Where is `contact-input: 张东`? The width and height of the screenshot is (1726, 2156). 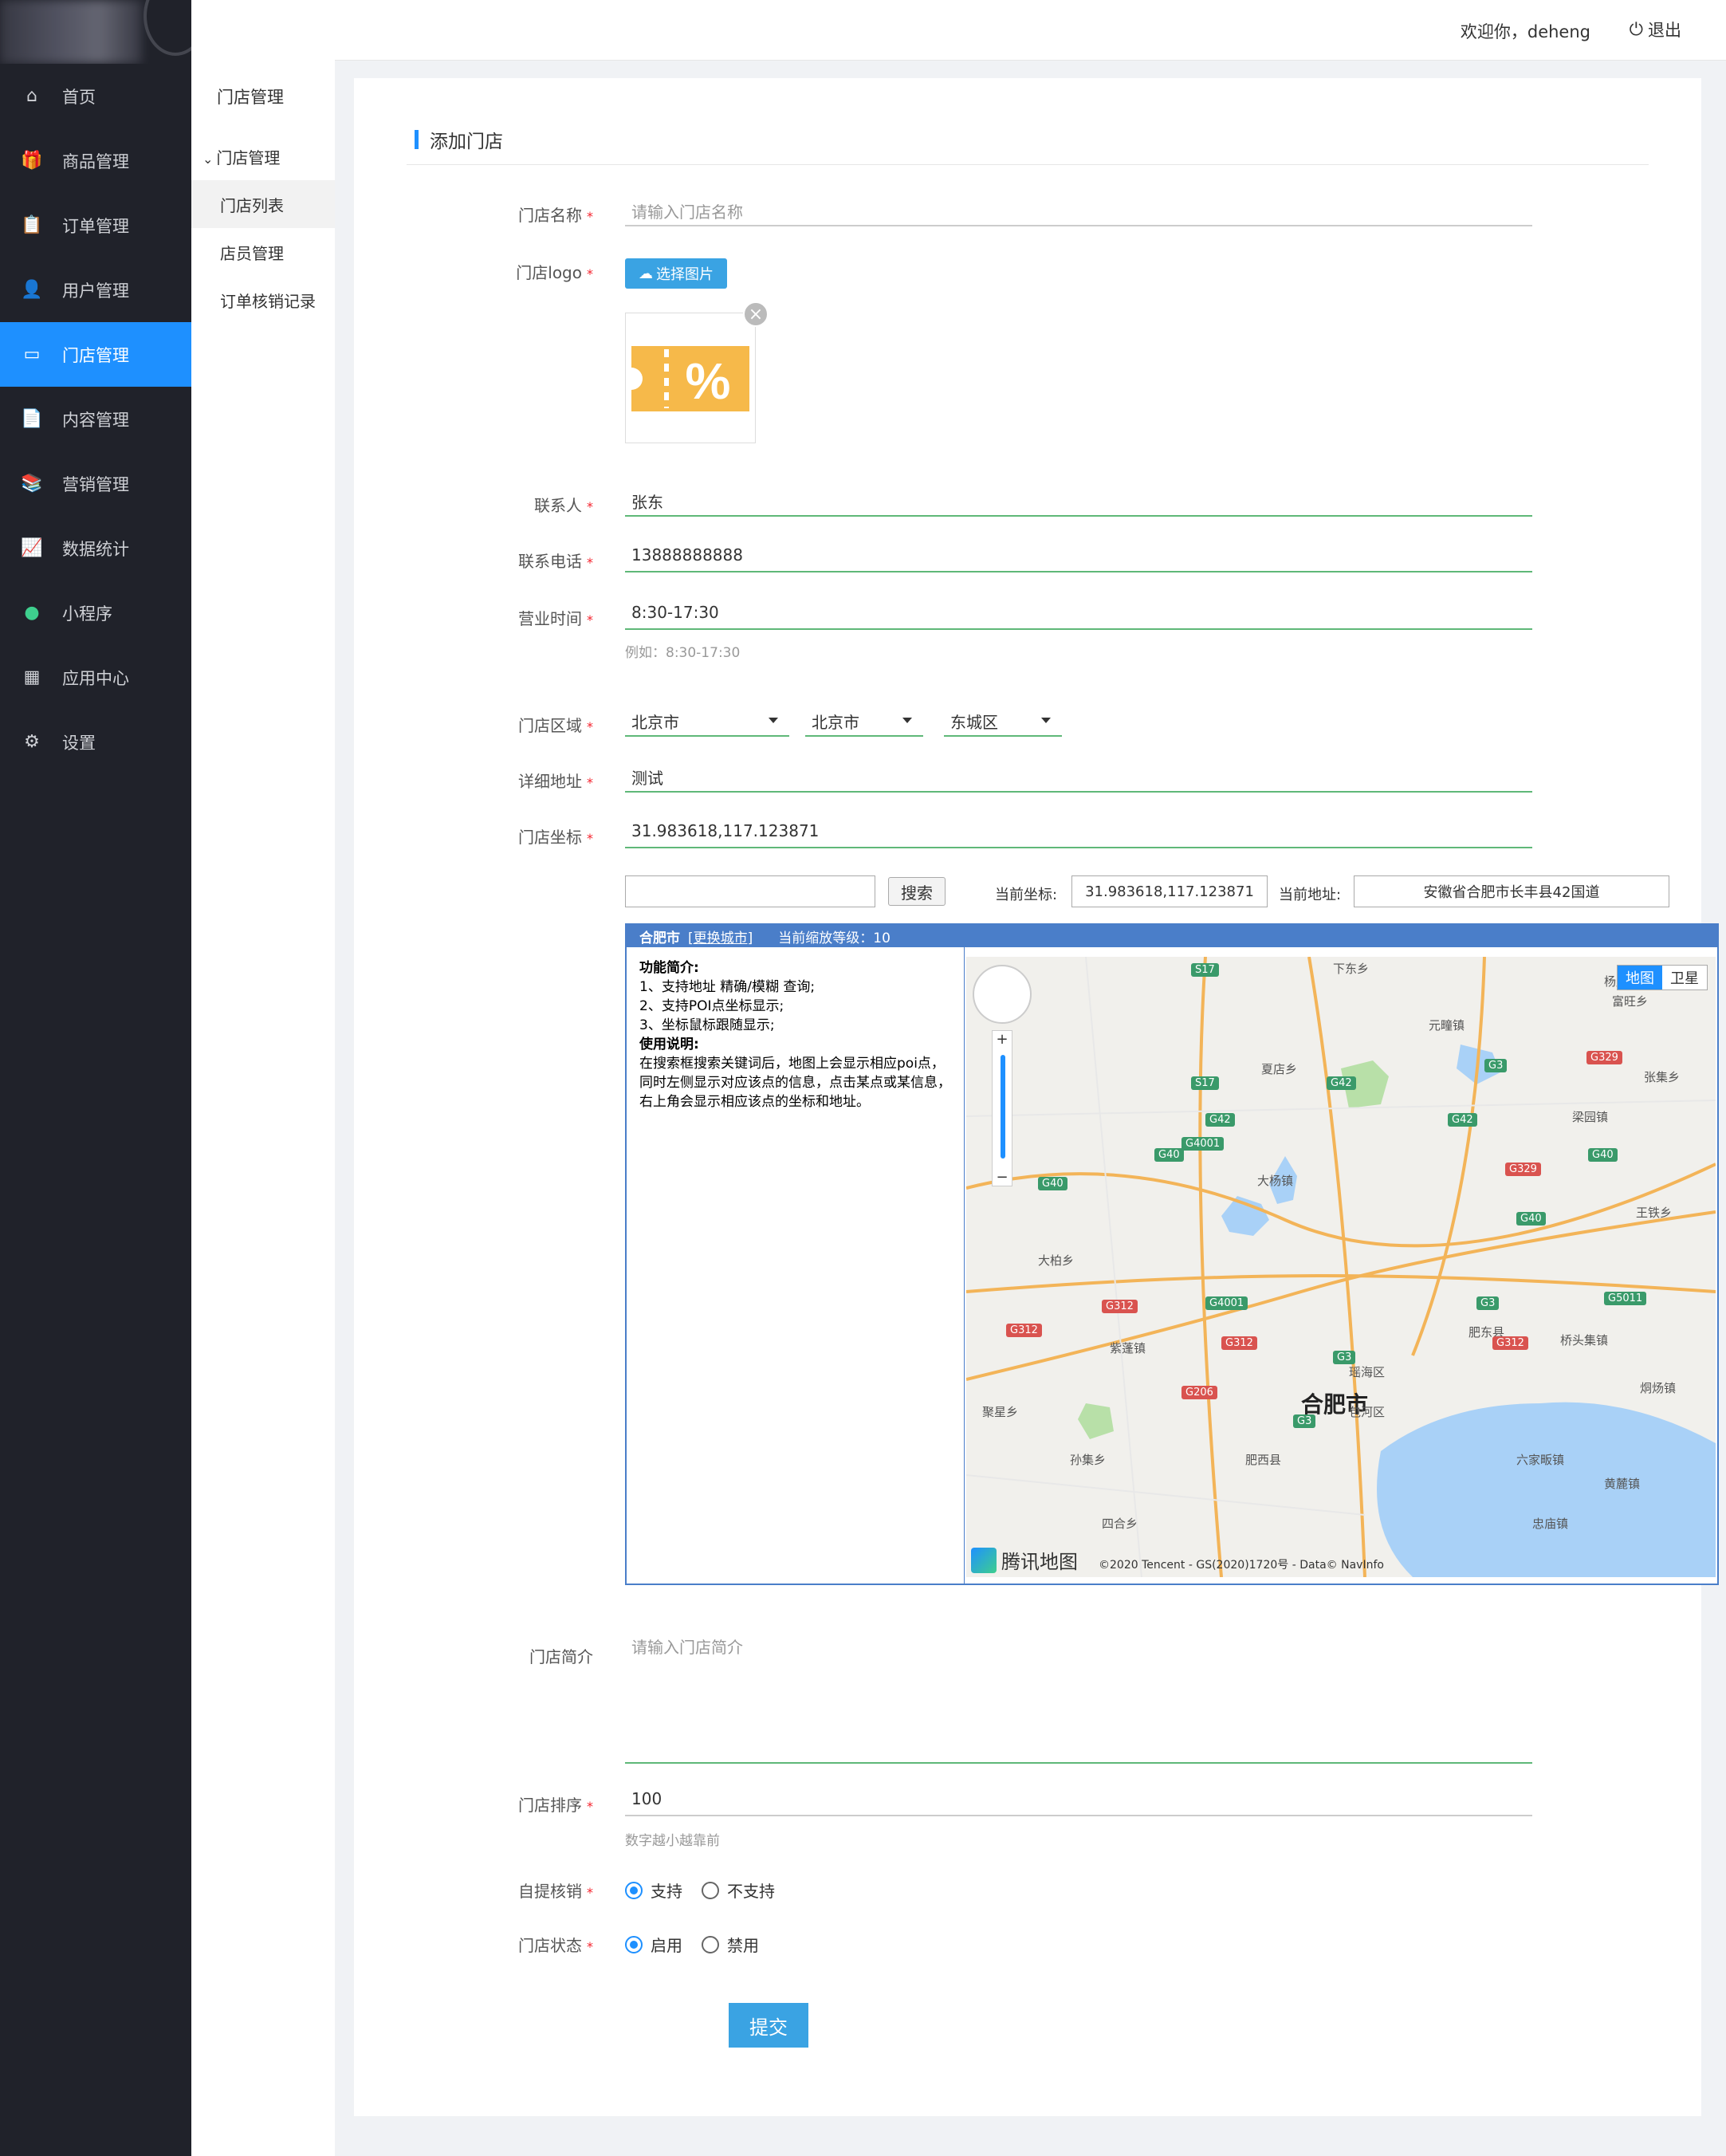 contact-input: 张东 is located at coordinates (1078, 500).